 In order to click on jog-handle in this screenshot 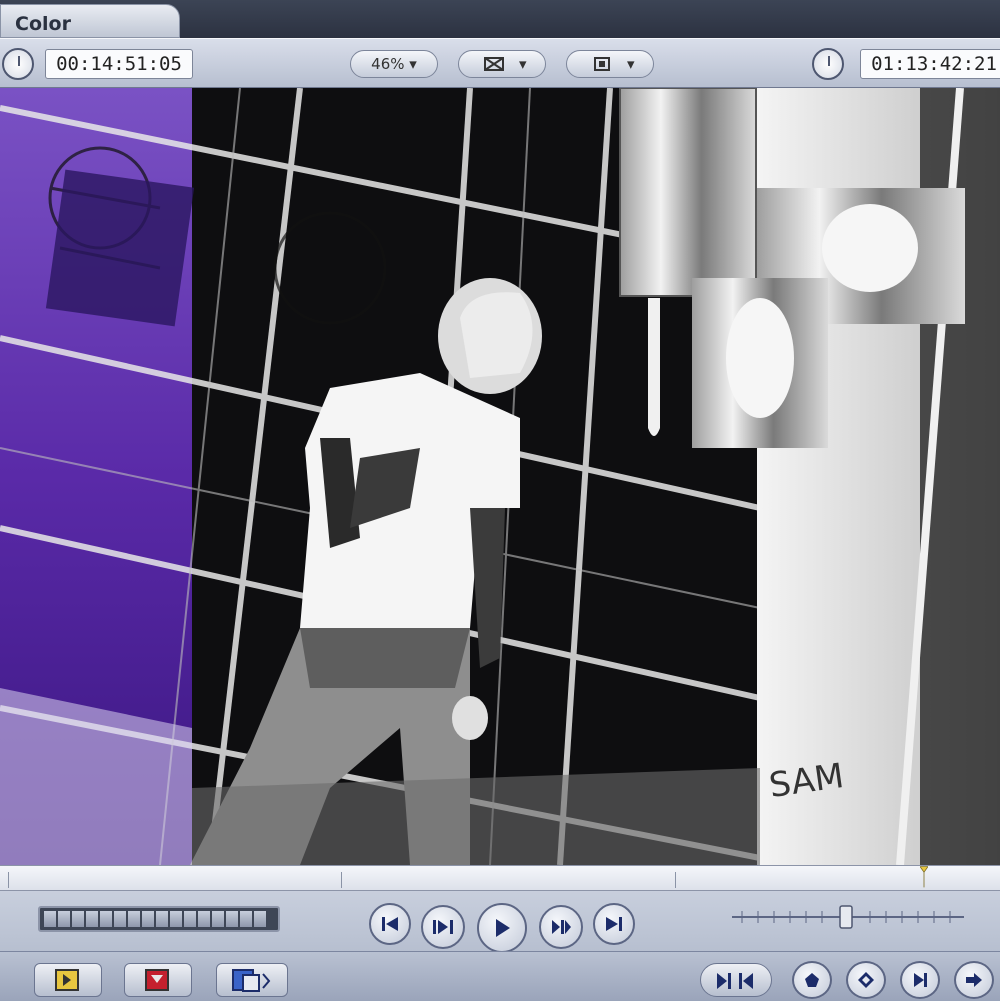, I will do `click(846, 917)`.